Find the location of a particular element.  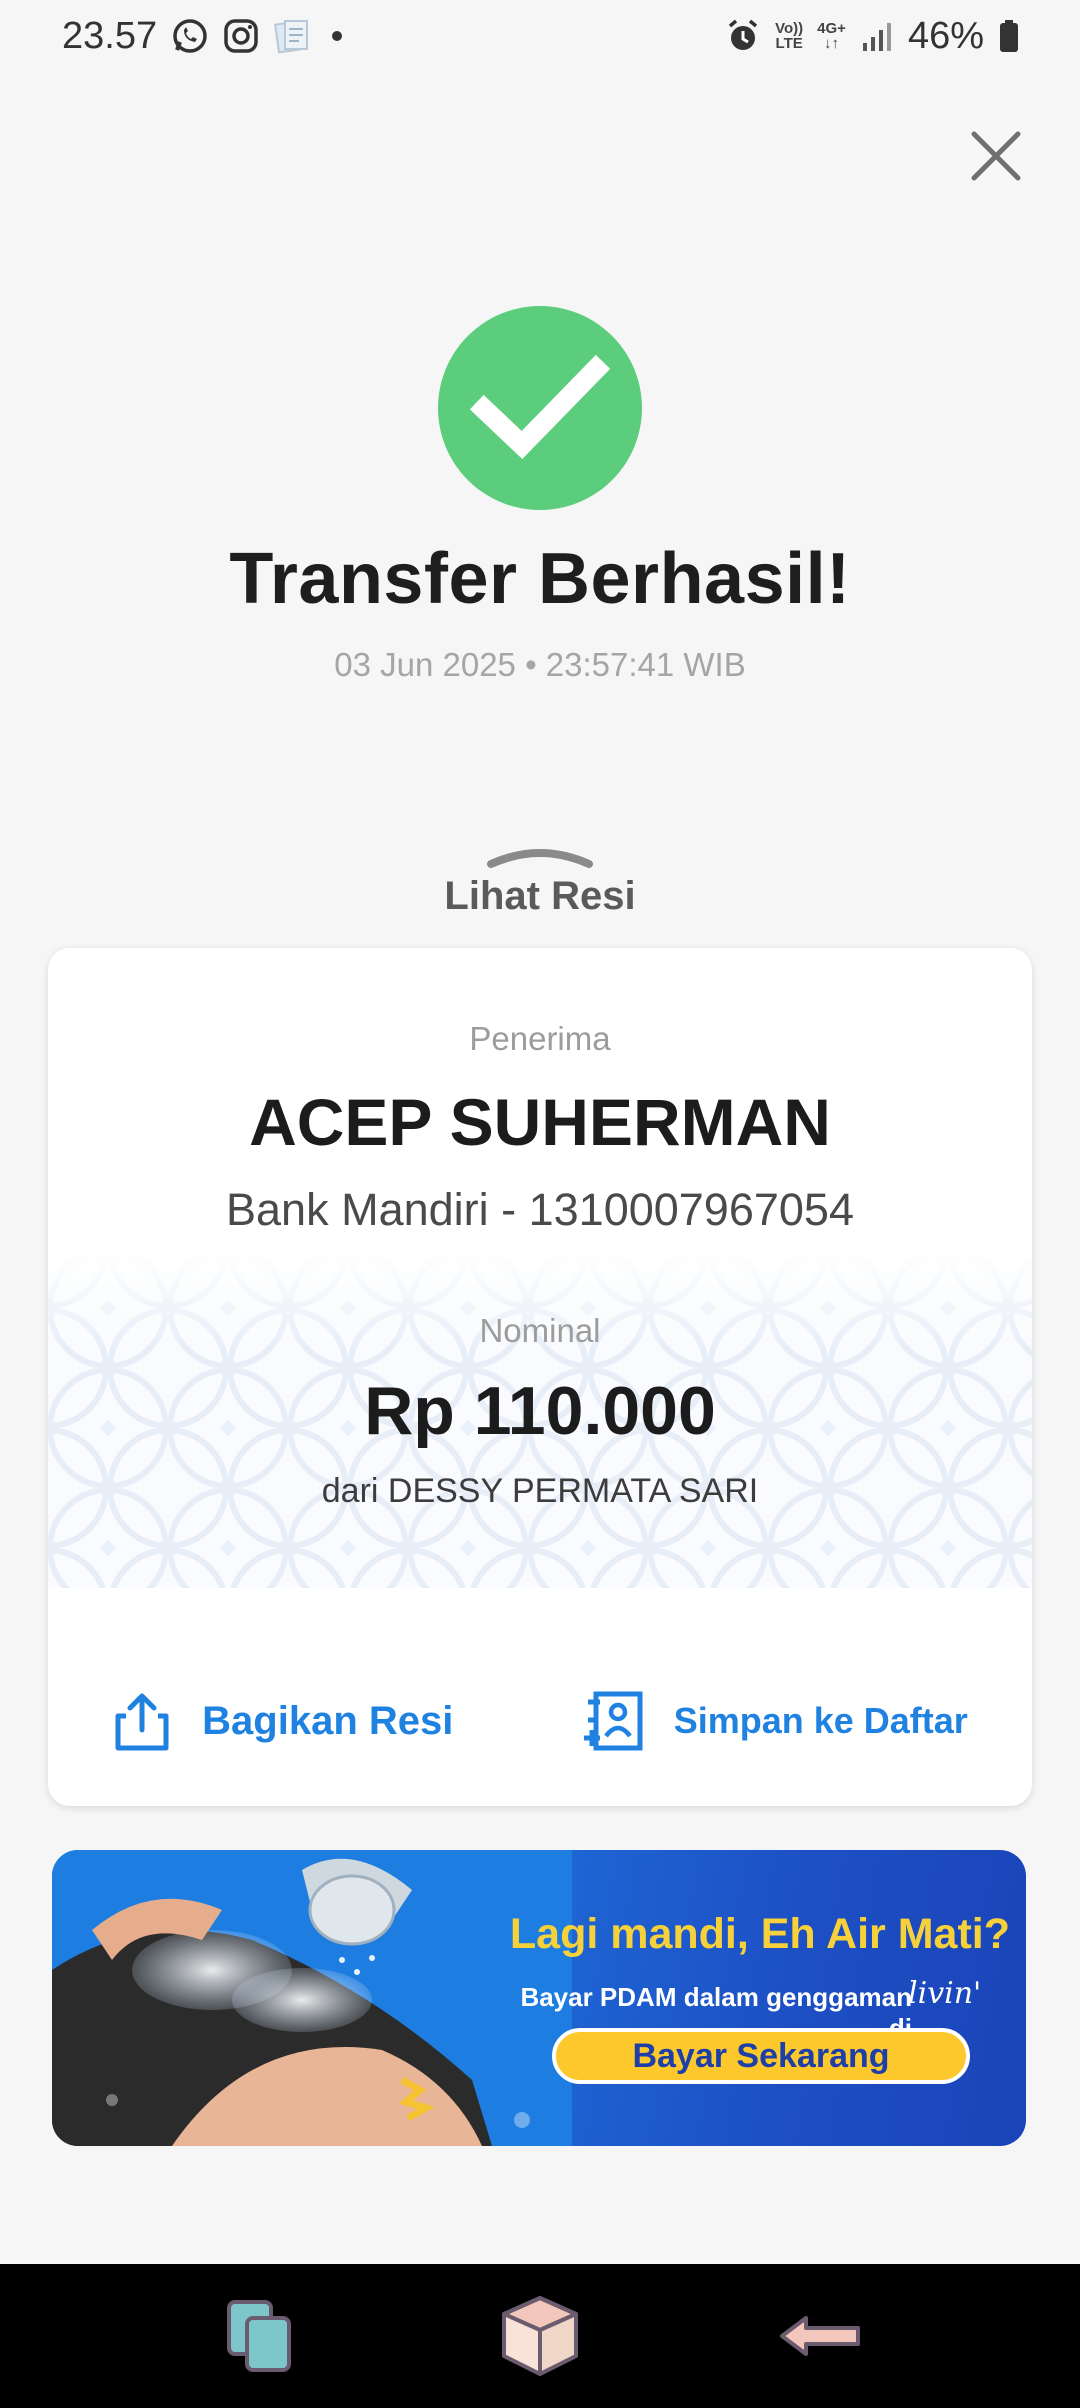

battery-icon is located at coordinates (1009, 36).